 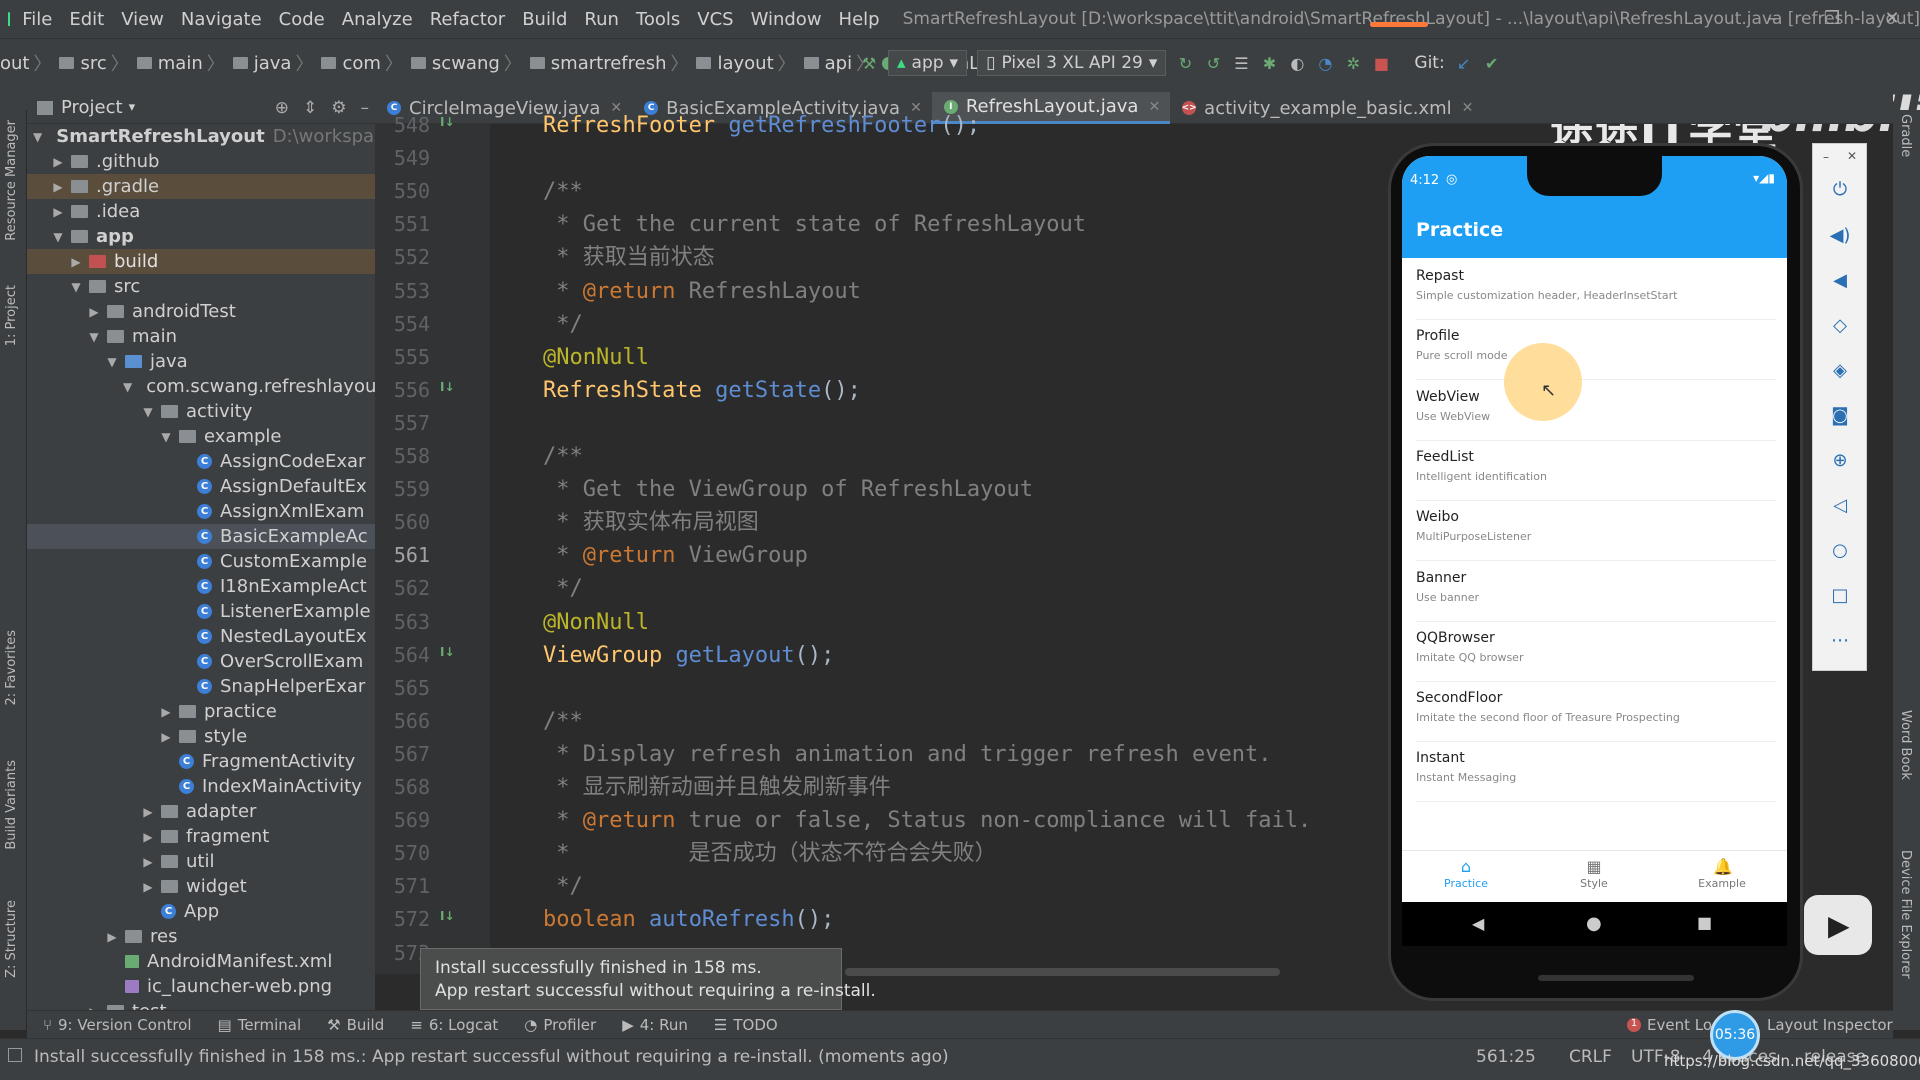 What do you see at coordinates (1326, 108) in the screenshot?
I see `editor-tab: <> activity_example_basic.xml ✕` at bounding box center [1326, 108].